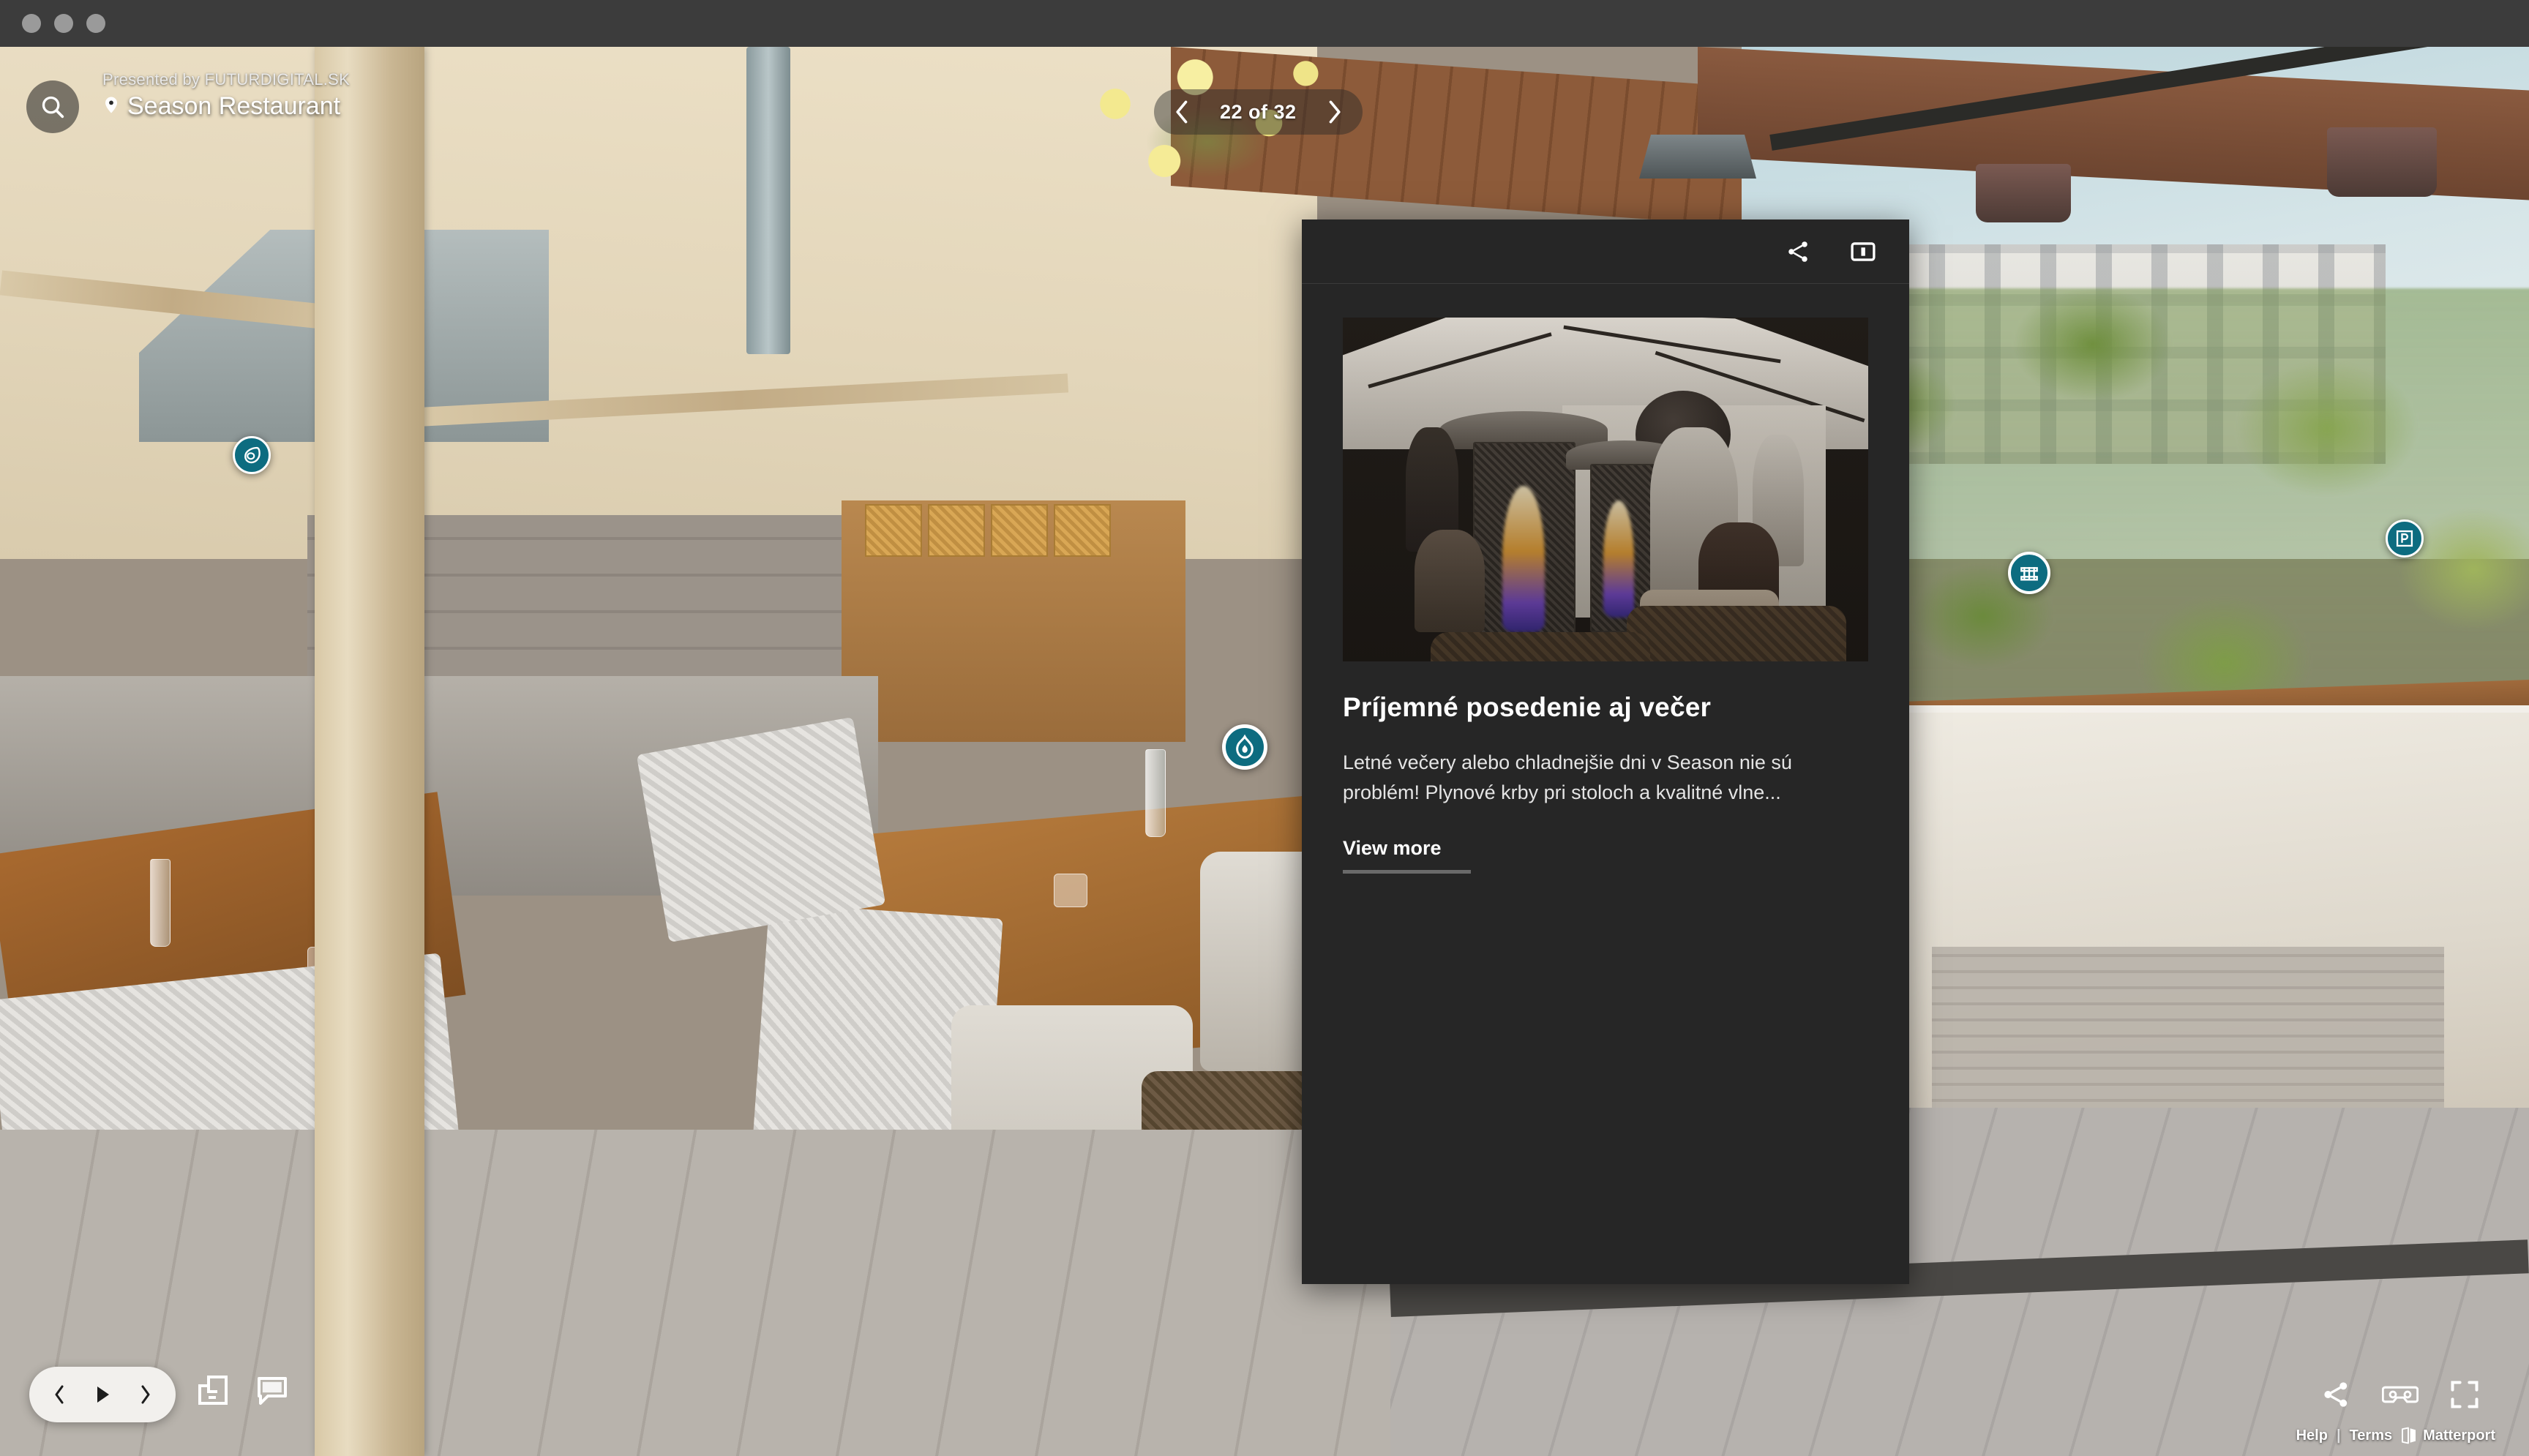 This screenshot has width=2529, height=1456. What do you see at coordinates (32, 23) in the screenshot?
I see `window-close-dot` at bounding box center [32, 23].